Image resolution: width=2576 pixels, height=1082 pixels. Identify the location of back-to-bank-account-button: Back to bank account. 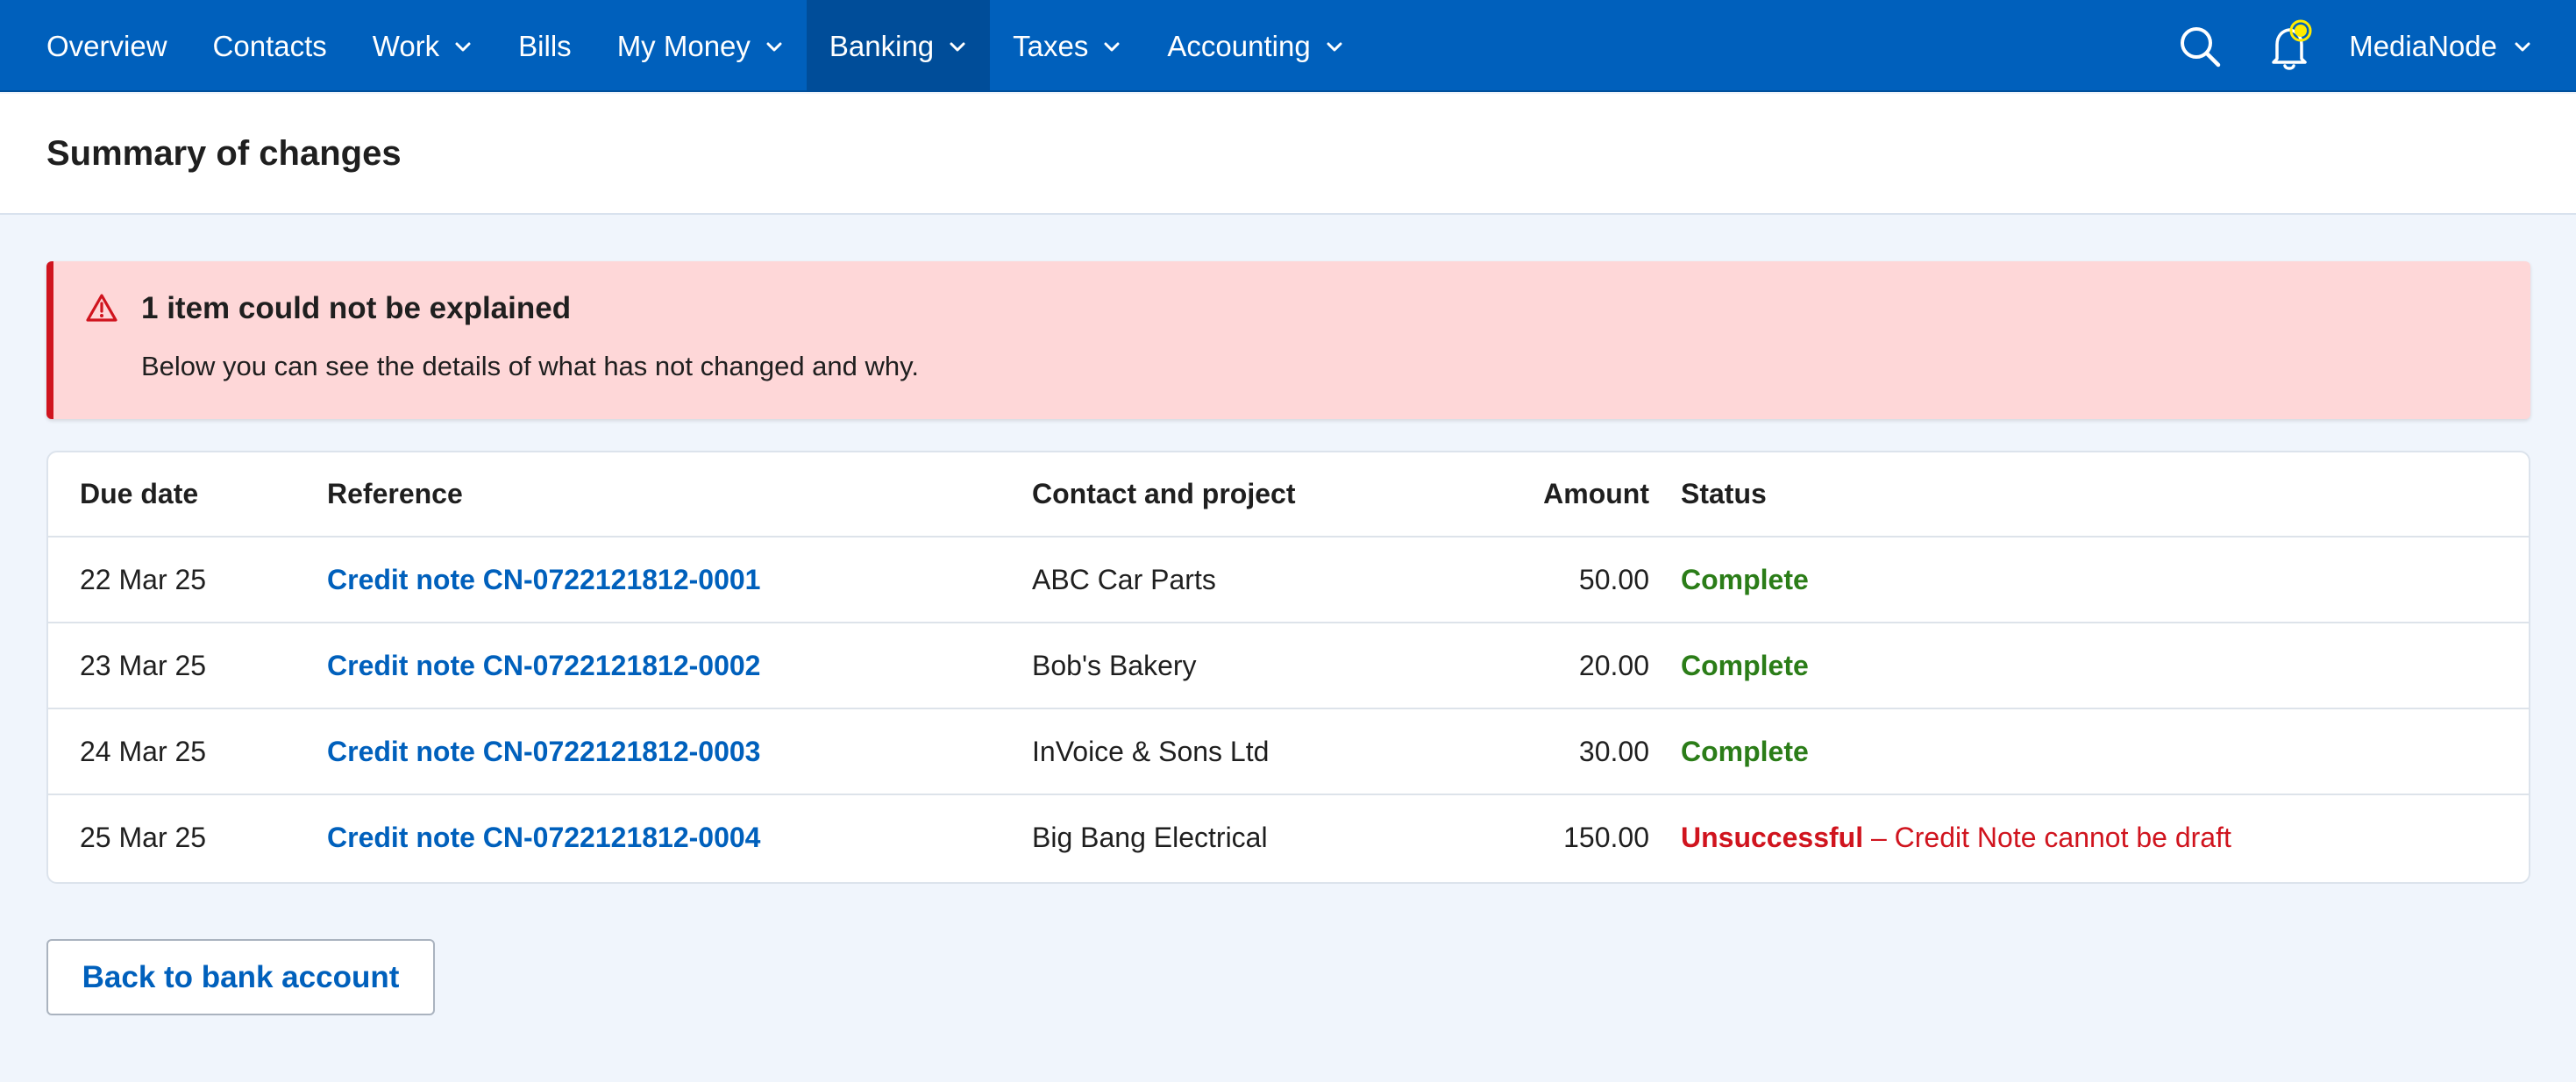
(240, 977).